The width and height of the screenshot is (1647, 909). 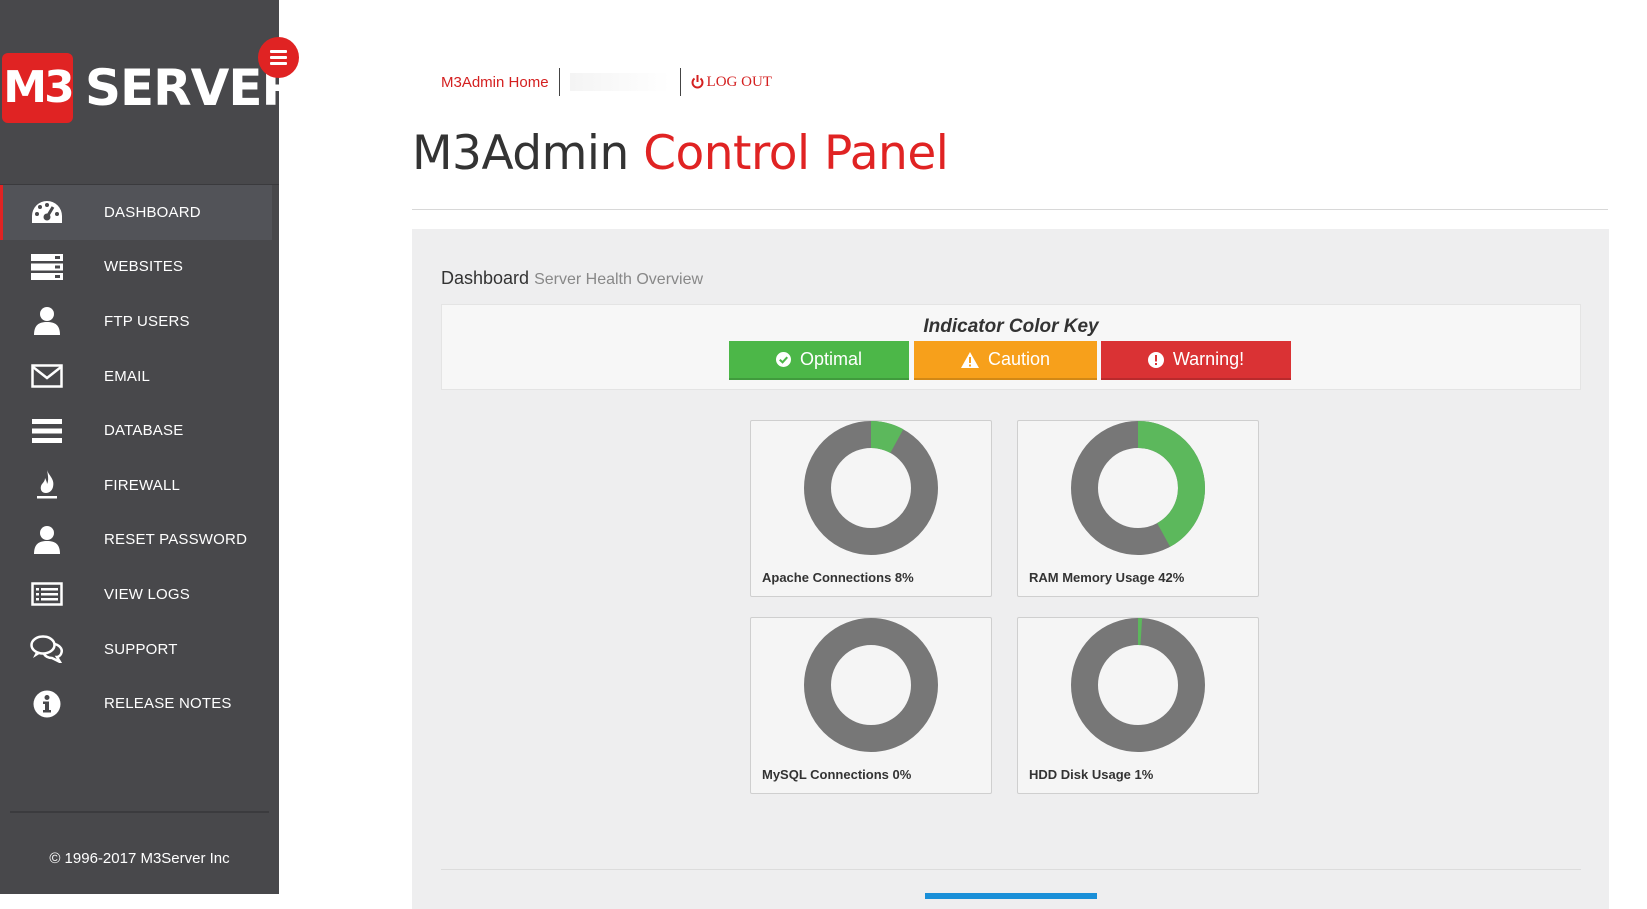 I want to click on sidebar-item-label: FIREWALL, so click(x=142, y=485).